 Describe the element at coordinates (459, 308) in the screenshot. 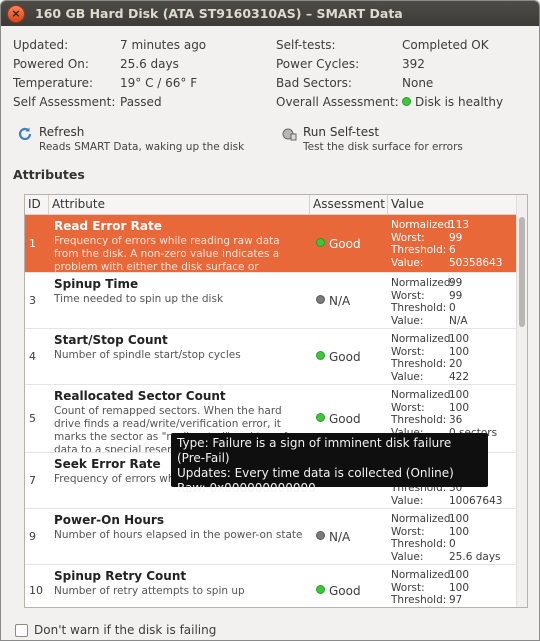

I see `value-line: Threshold: 0` at that location.